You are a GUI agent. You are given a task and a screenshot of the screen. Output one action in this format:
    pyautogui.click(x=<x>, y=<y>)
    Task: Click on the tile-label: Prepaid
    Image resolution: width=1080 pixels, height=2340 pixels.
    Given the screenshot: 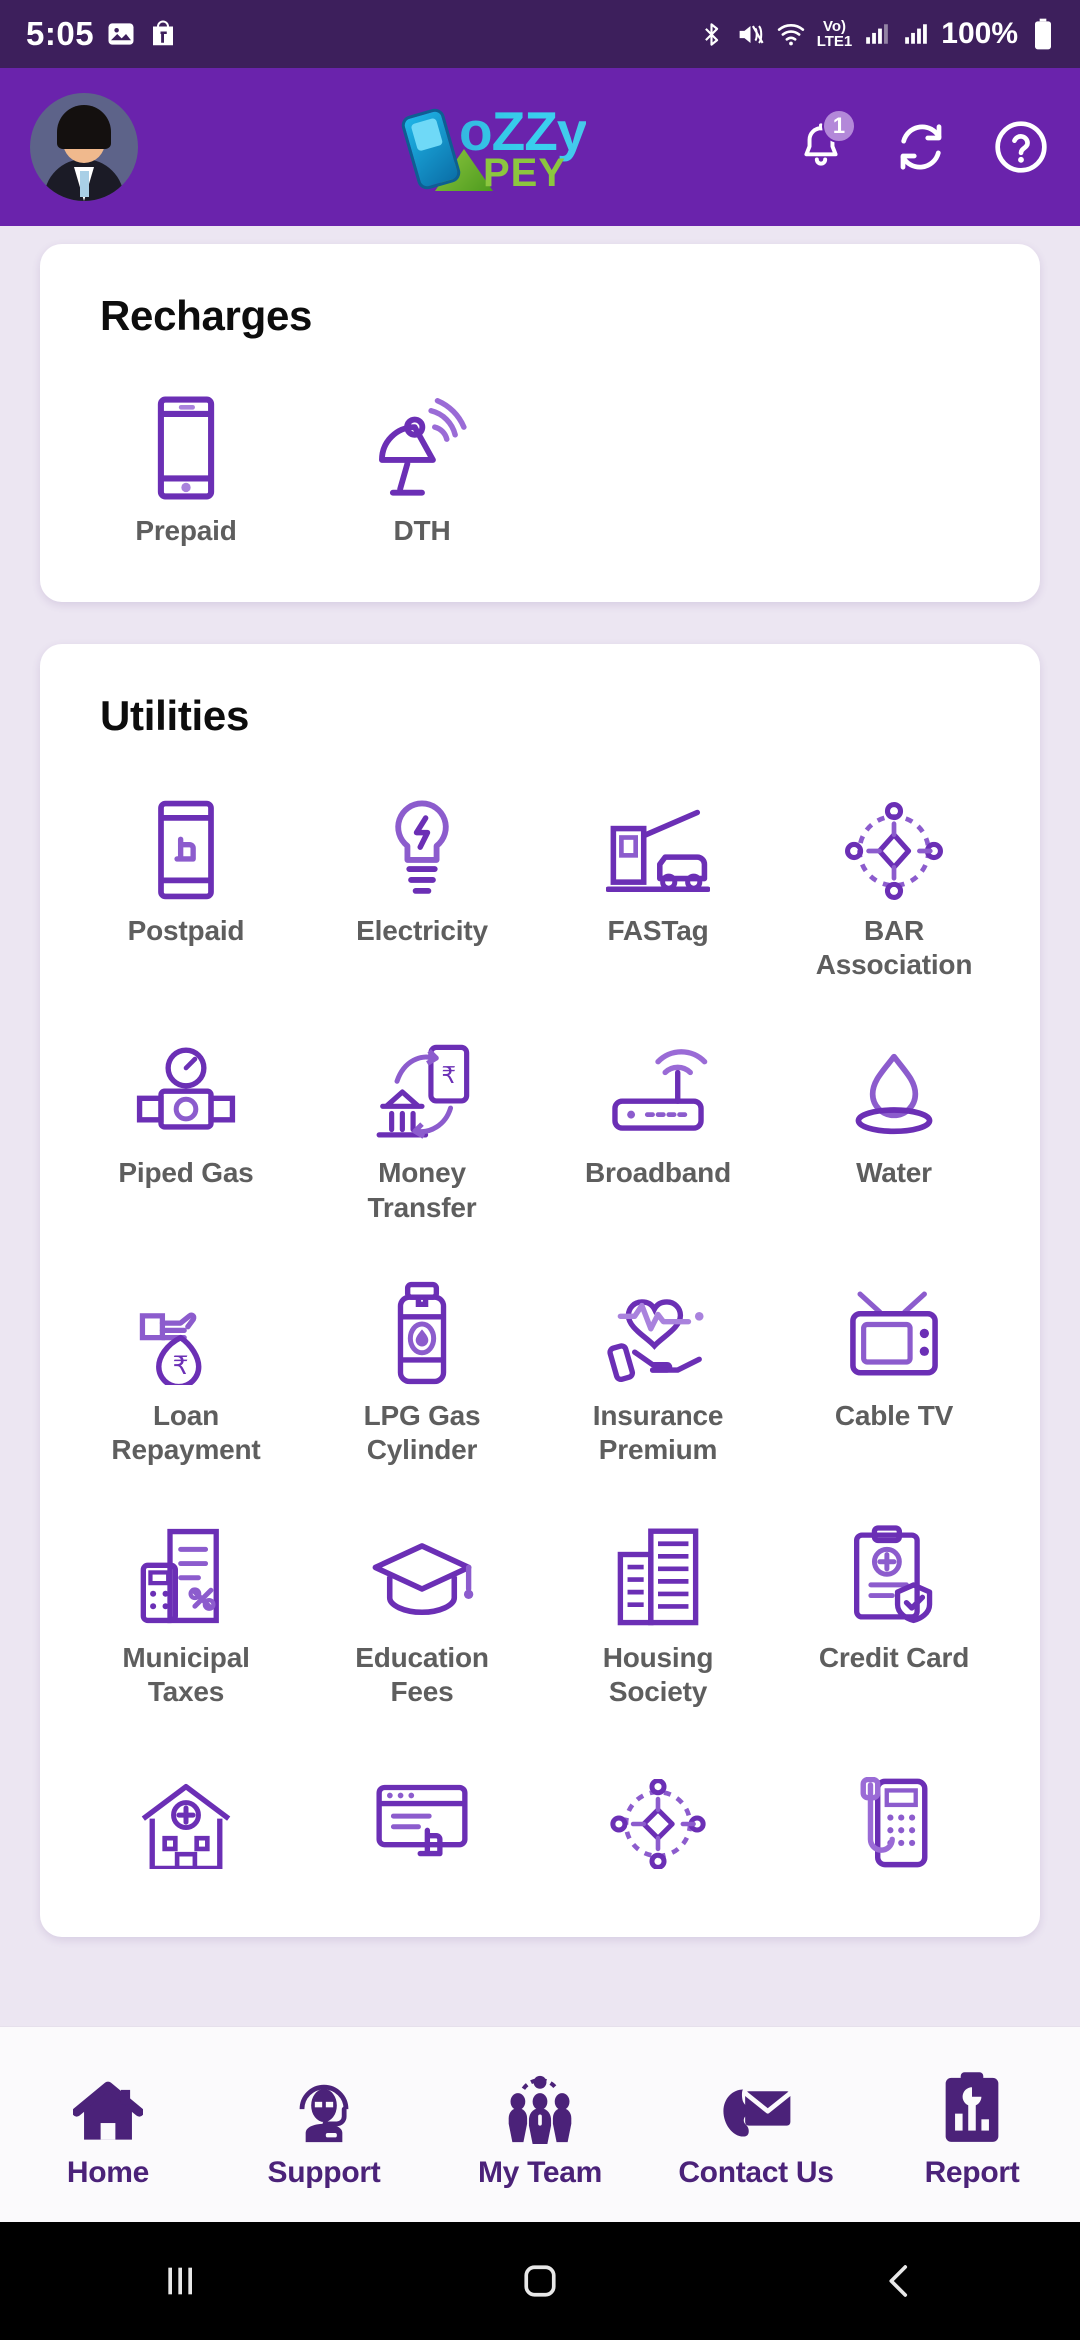 What is the action you would take?
    pyautogui.click(x=186, y=530)
    